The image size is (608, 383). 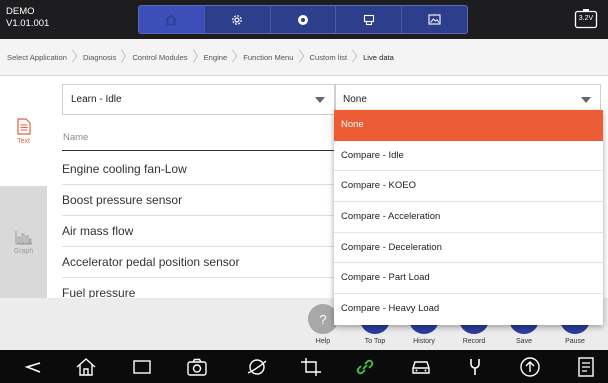 I want to click on tab-graph: Graph, so click(x=23, y=242).